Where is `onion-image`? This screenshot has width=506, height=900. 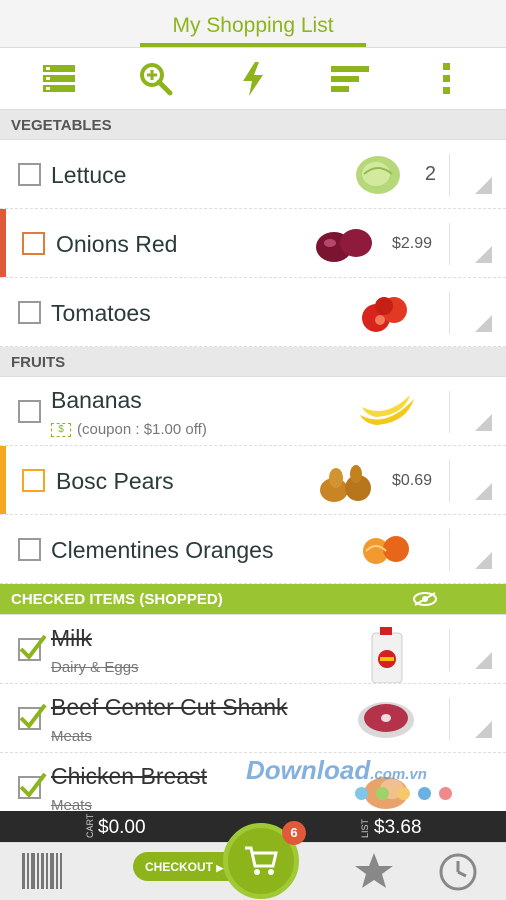
onion-image is located at coordinates (345, 244).